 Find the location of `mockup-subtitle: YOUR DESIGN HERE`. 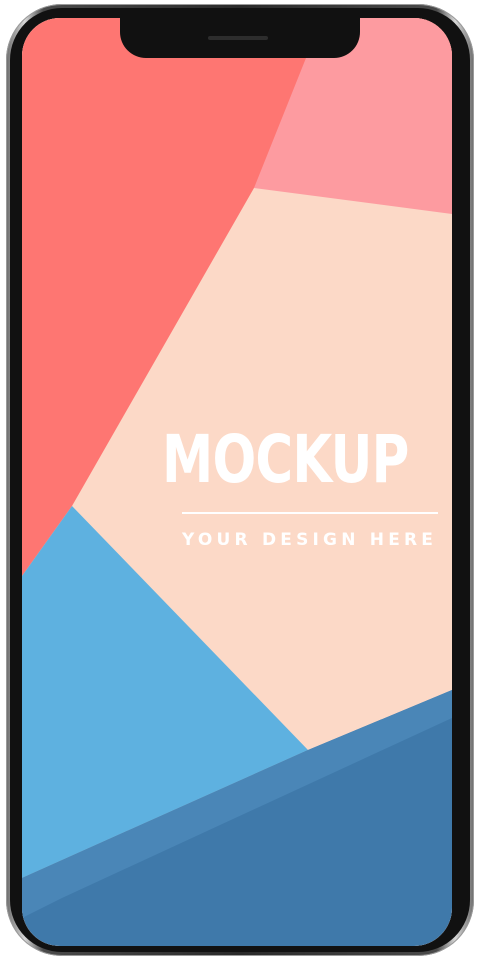

mockup-subtitle: YOUR DESIGN HERE is located at coordinates (310, 540).